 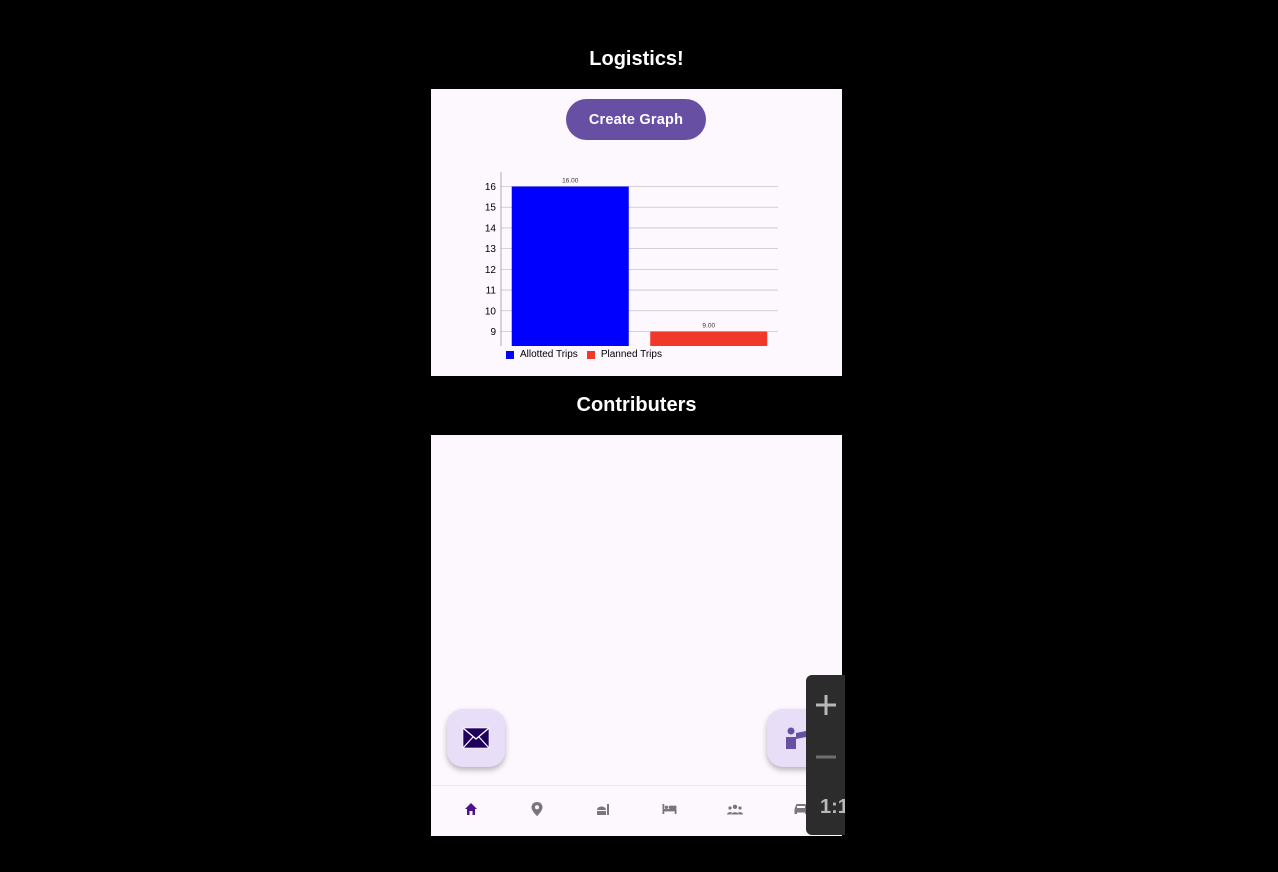 What do you see at coordinates (491, 208) in the screenshot?
I see `chart-y-tick-label: 15` at bounding box center [491, 208].